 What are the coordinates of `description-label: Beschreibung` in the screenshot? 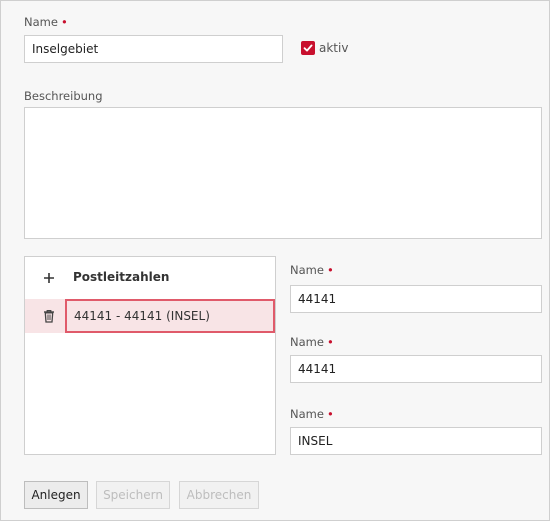 It's located at (63, 96).